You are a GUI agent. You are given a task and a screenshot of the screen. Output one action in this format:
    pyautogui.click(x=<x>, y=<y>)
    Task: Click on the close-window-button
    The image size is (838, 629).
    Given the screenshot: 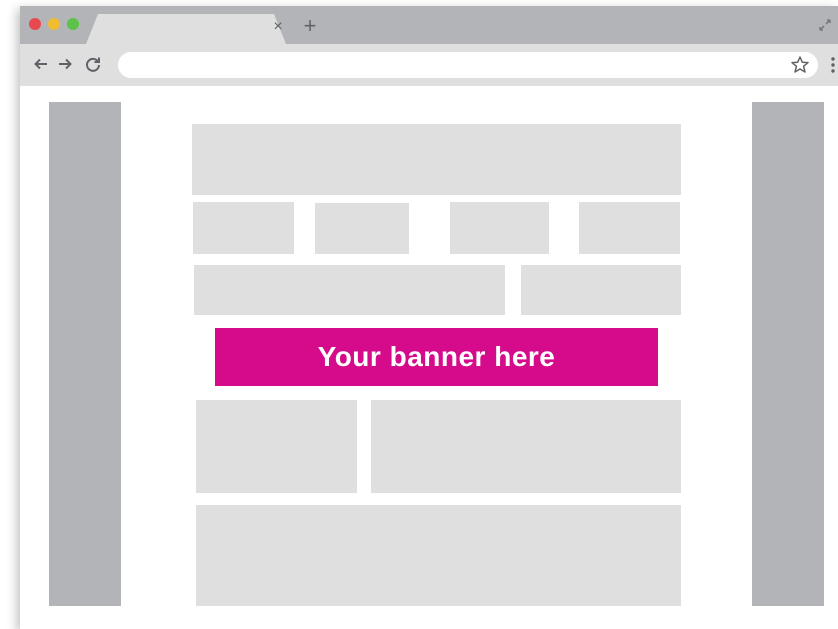 What is the action you would take?
    pyautogui.click(x=35, y=24)
    